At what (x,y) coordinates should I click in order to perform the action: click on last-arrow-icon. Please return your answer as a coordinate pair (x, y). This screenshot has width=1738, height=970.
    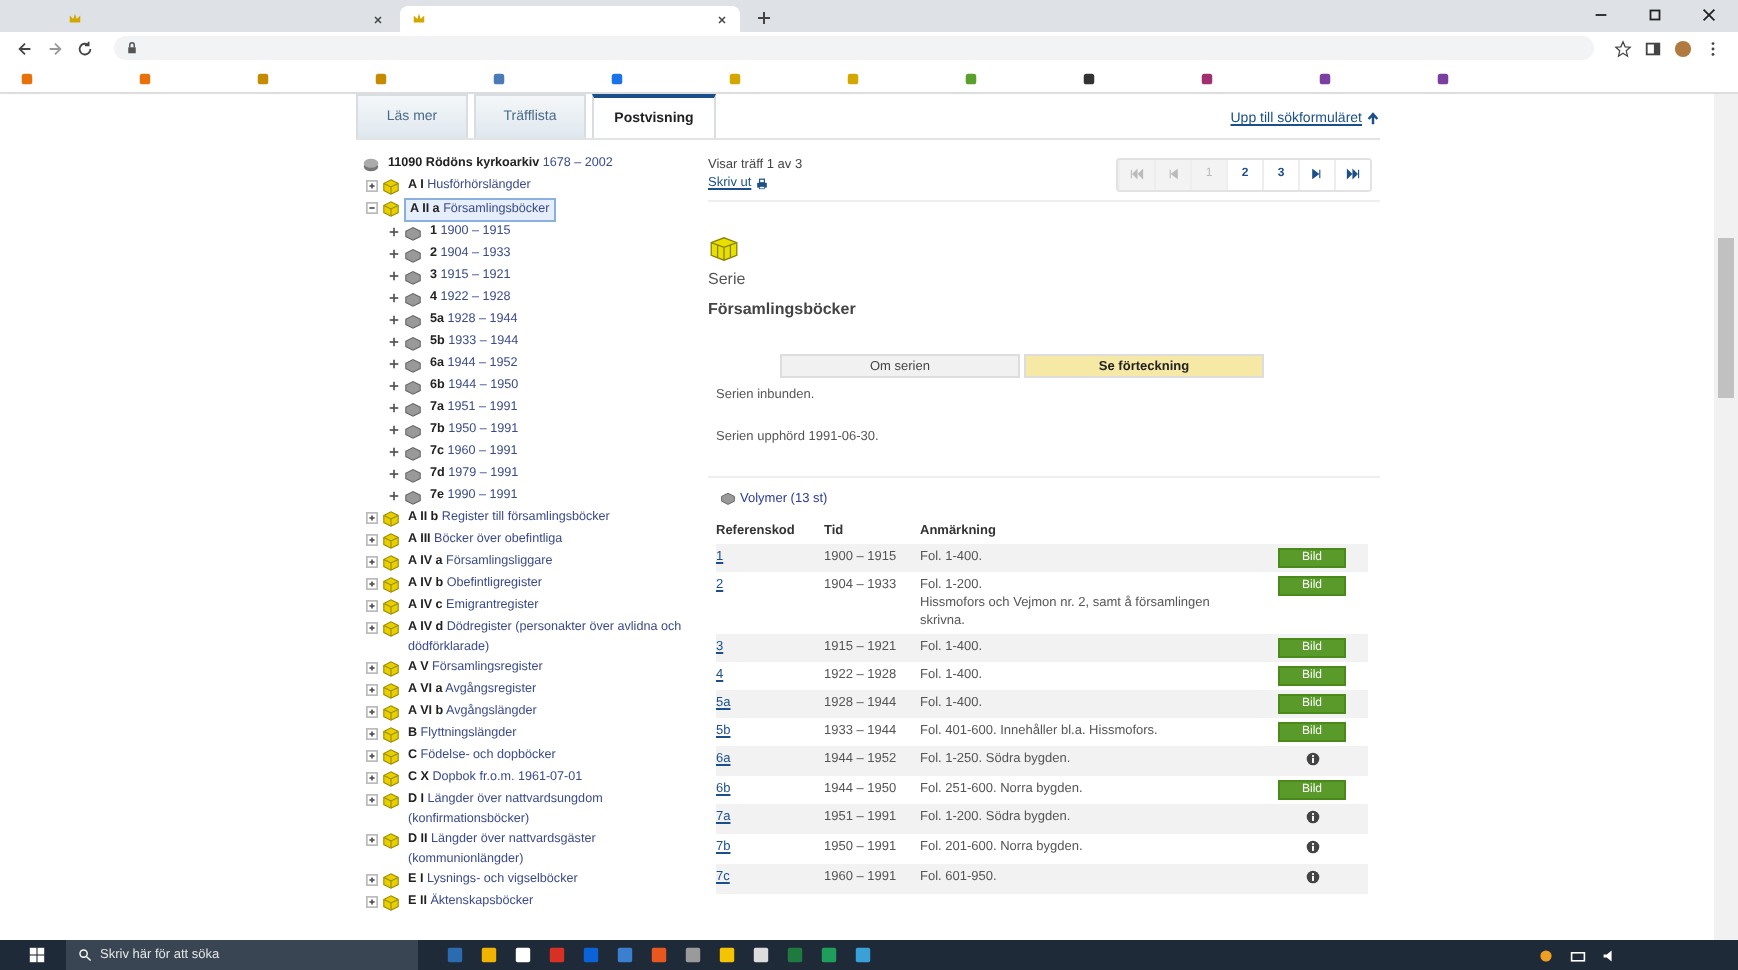
    Looking at the image, I should click on (1353, 174).